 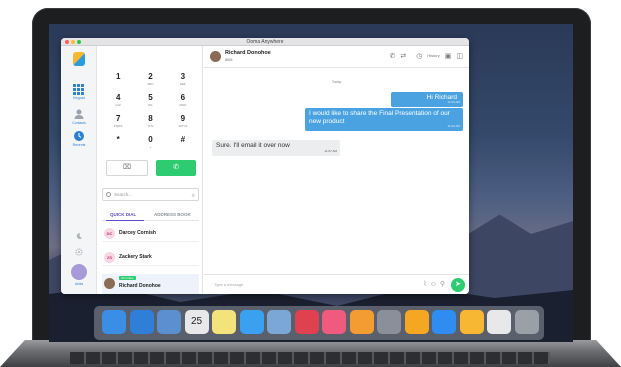 What do you see at coordinates (125, 220) in the screenshot?
I see `active-tab-indicator` at bounding box center [125, 220].